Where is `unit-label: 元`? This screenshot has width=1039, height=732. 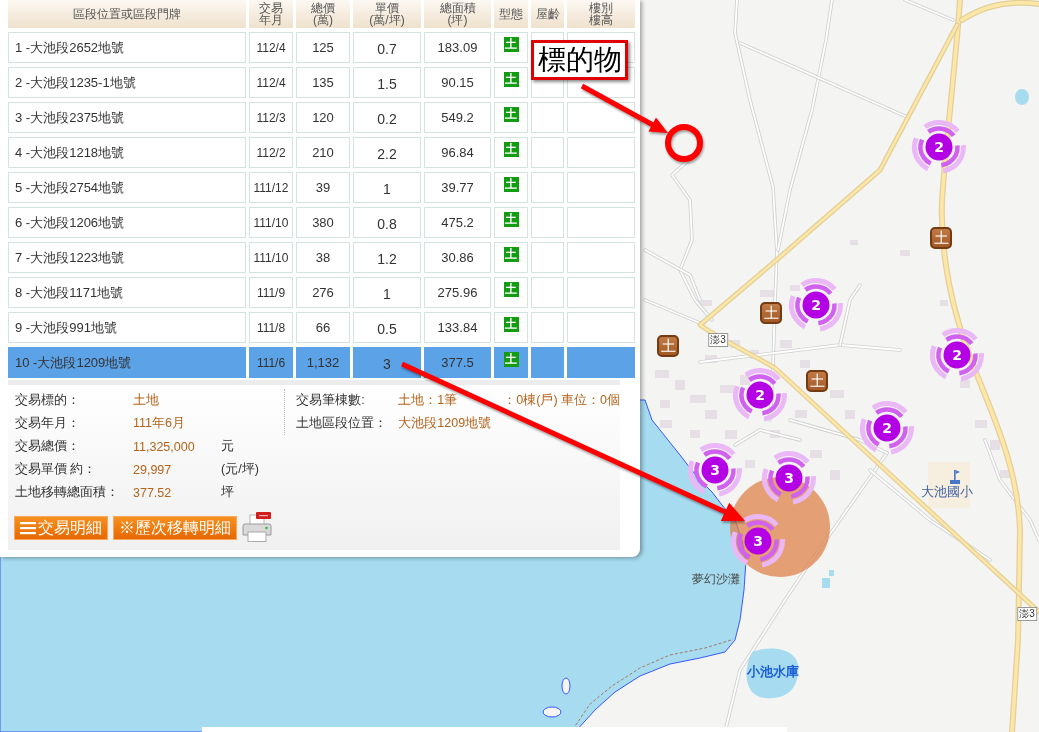 unit-label: 元 is located at coordinates (227, 446).